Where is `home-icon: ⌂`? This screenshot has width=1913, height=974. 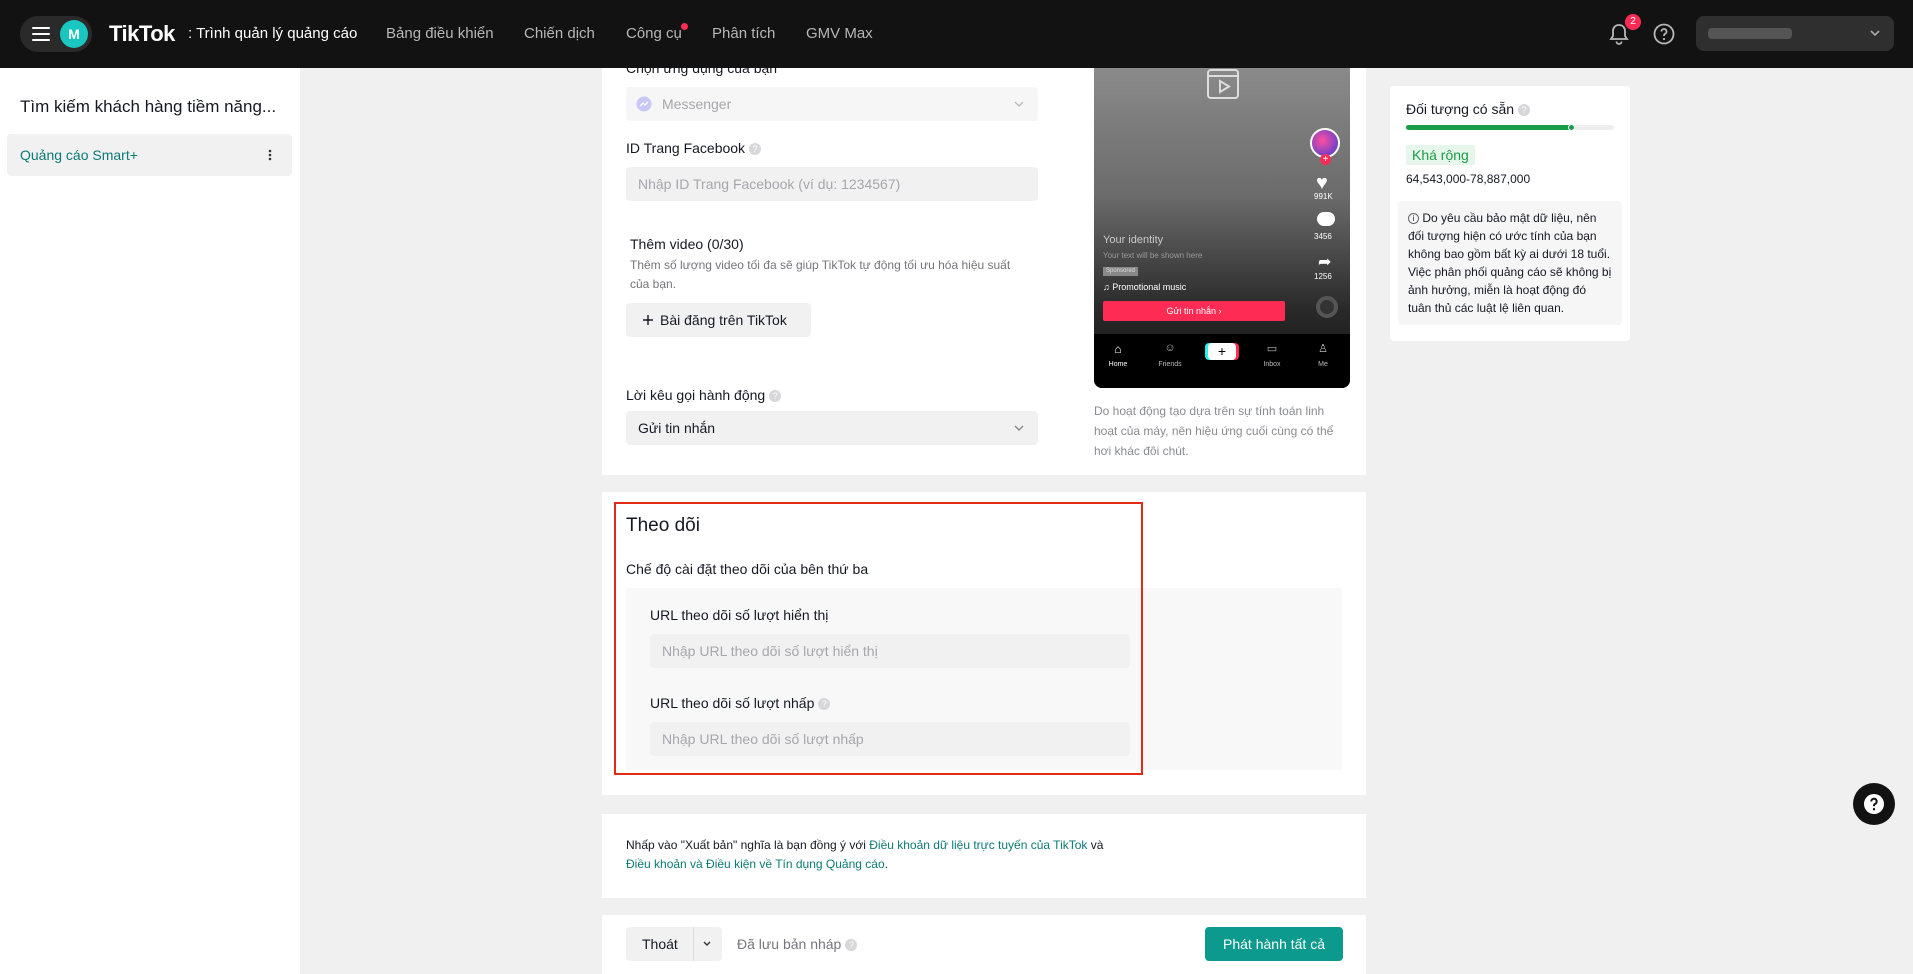
home-icon: ⌂ is located at coordinates (1118, 349).